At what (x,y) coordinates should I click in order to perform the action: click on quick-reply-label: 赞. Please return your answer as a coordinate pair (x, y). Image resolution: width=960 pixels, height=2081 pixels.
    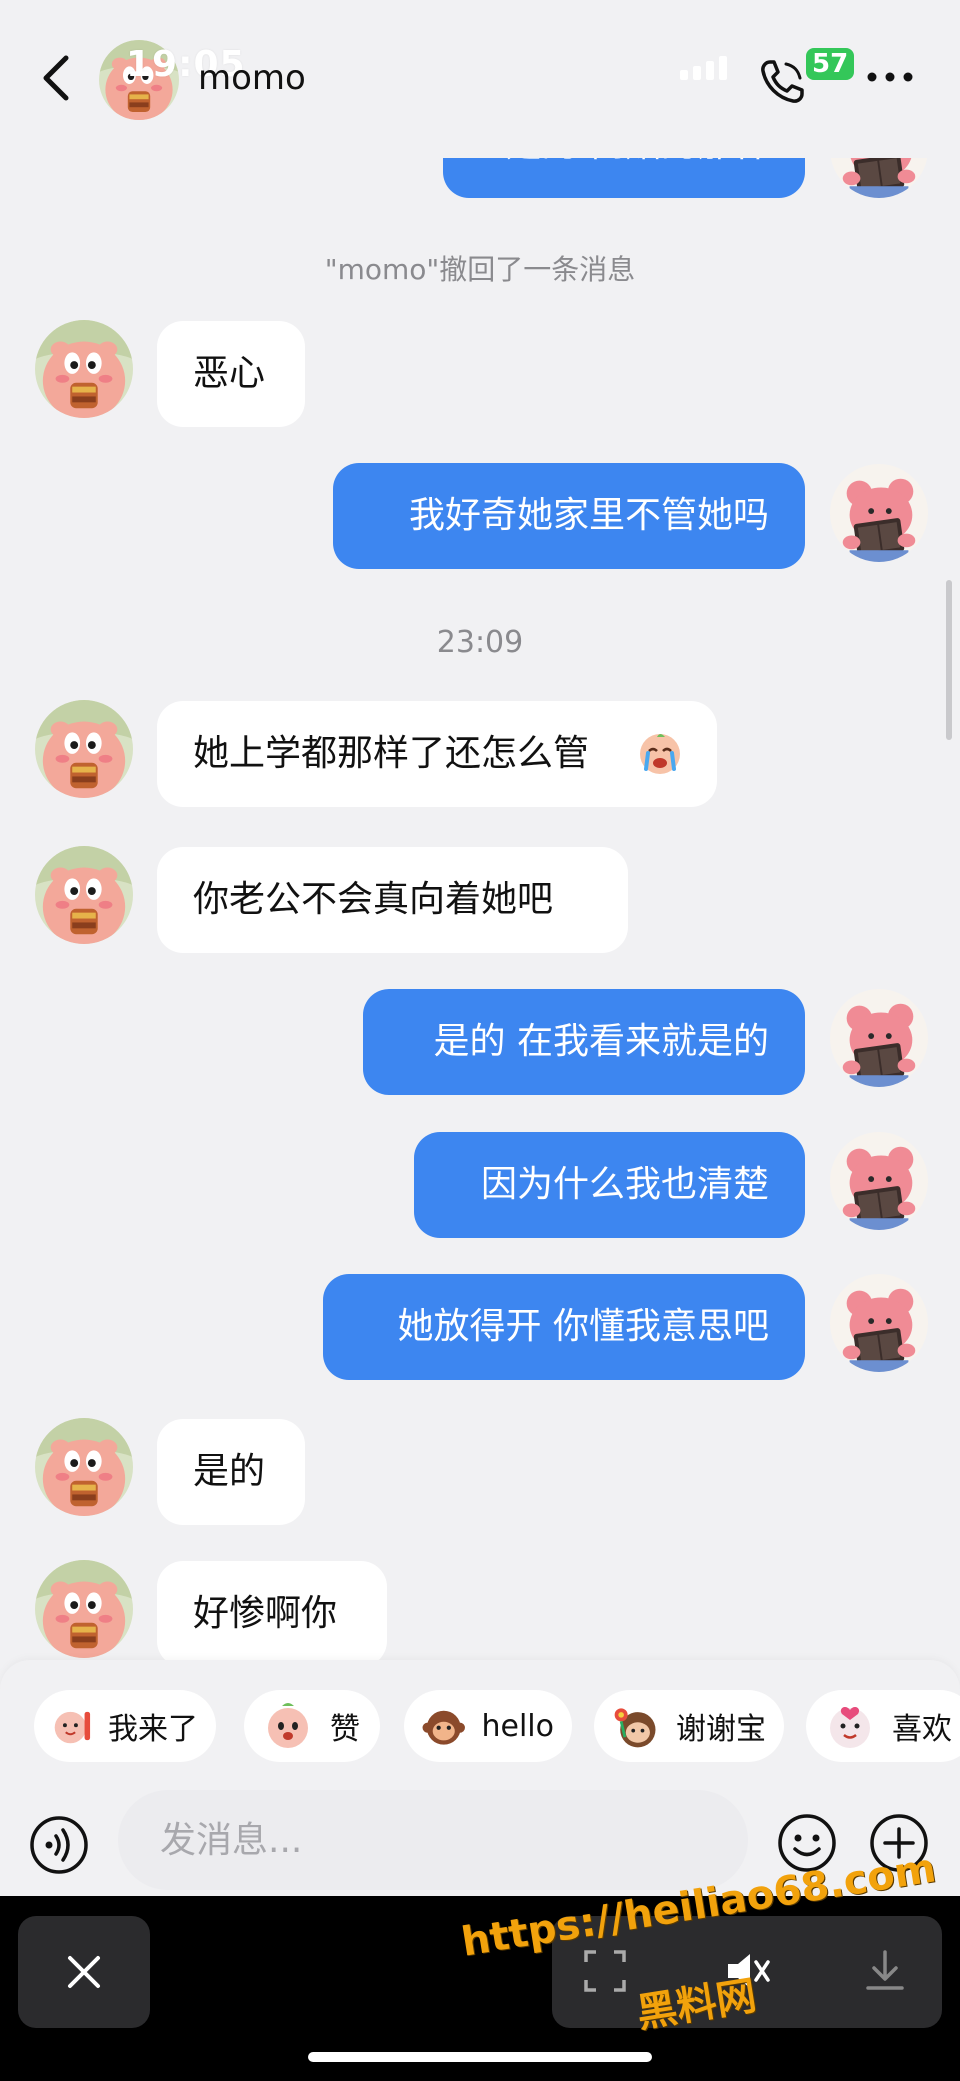
    Looking at the image, I should click on (345, 1729).